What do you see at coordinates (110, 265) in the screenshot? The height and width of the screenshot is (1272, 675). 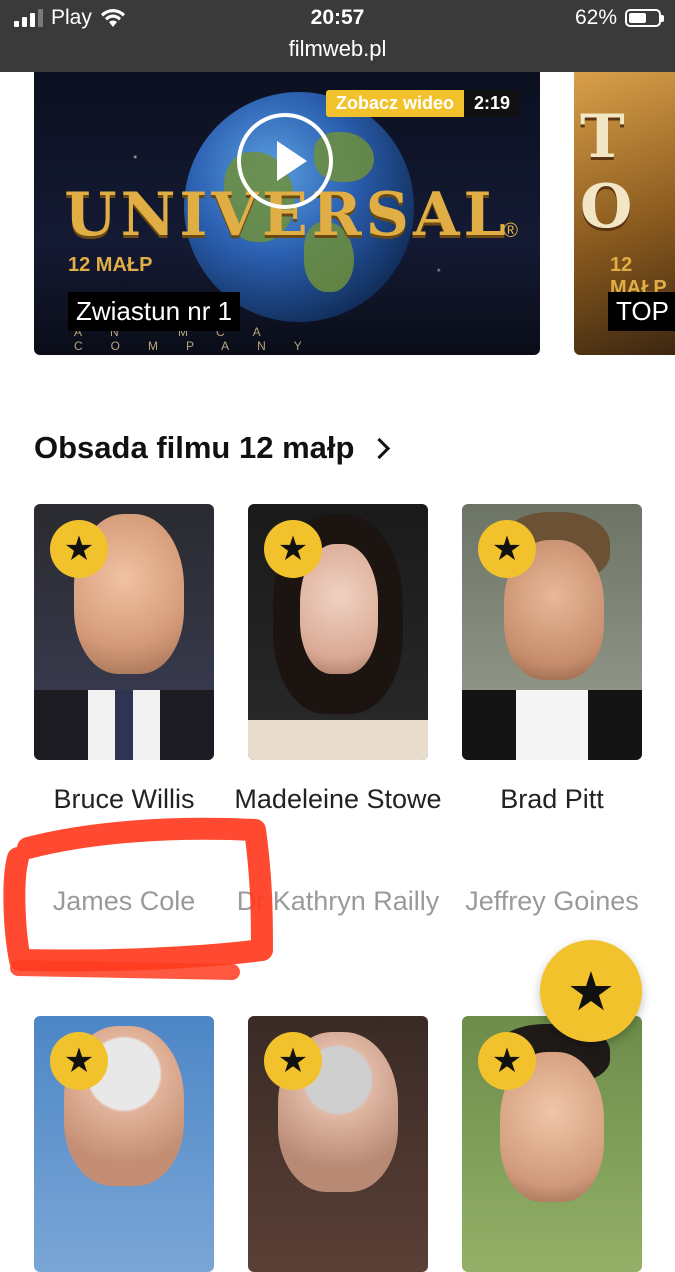 I see `movie-title-overlay: 12 MAŁP` at bounding box center [110, 265].